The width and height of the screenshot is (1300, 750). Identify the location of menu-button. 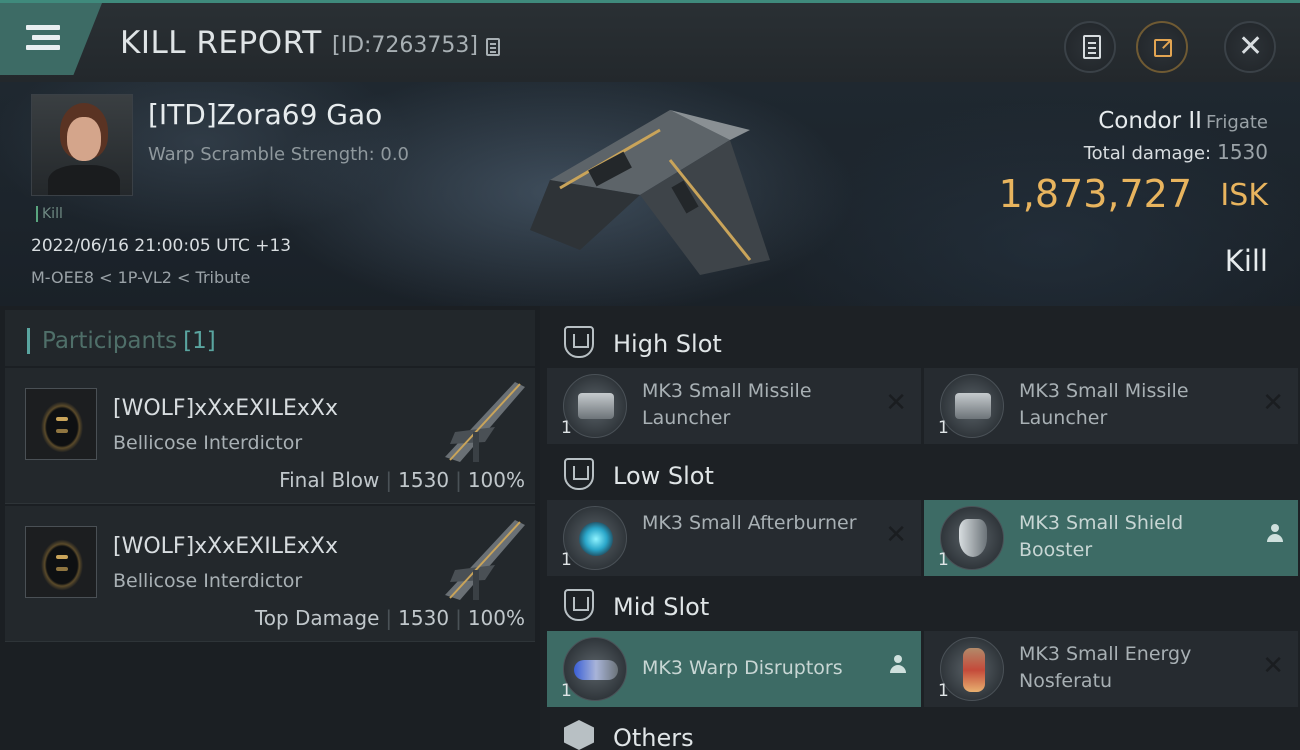
(51, 39).